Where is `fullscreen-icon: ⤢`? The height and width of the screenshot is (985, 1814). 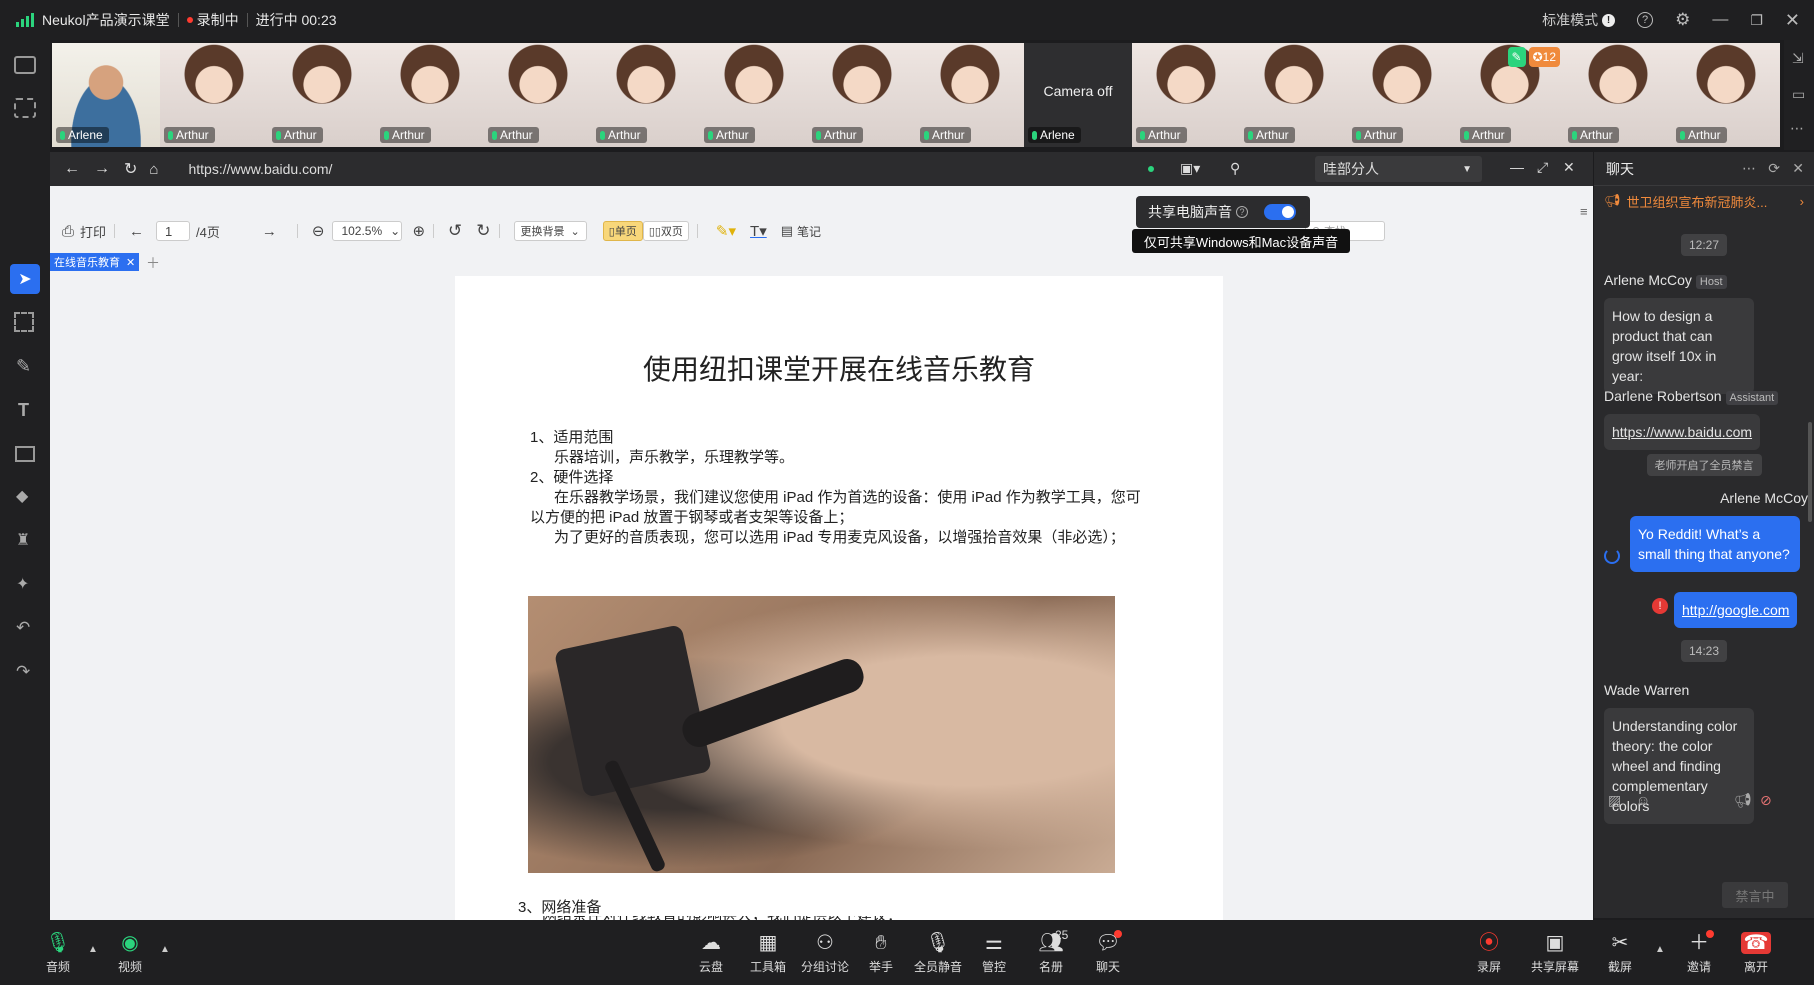
fullscreen-icon: ⤢ is located at coordinates (1542, 167).